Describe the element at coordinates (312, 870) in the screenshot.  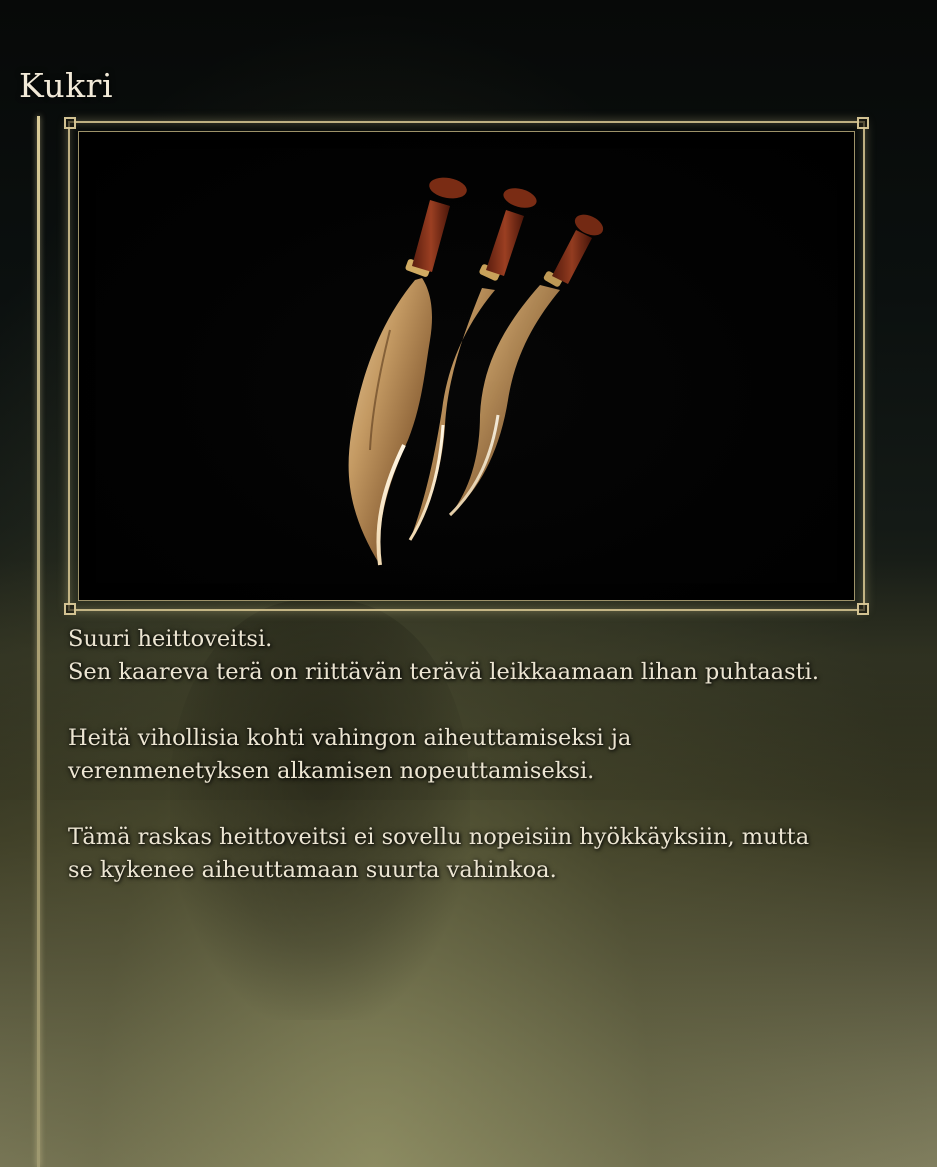
I see `description-line: se kykenee aiheuttamaan suurta vahinkoa.` at that location.